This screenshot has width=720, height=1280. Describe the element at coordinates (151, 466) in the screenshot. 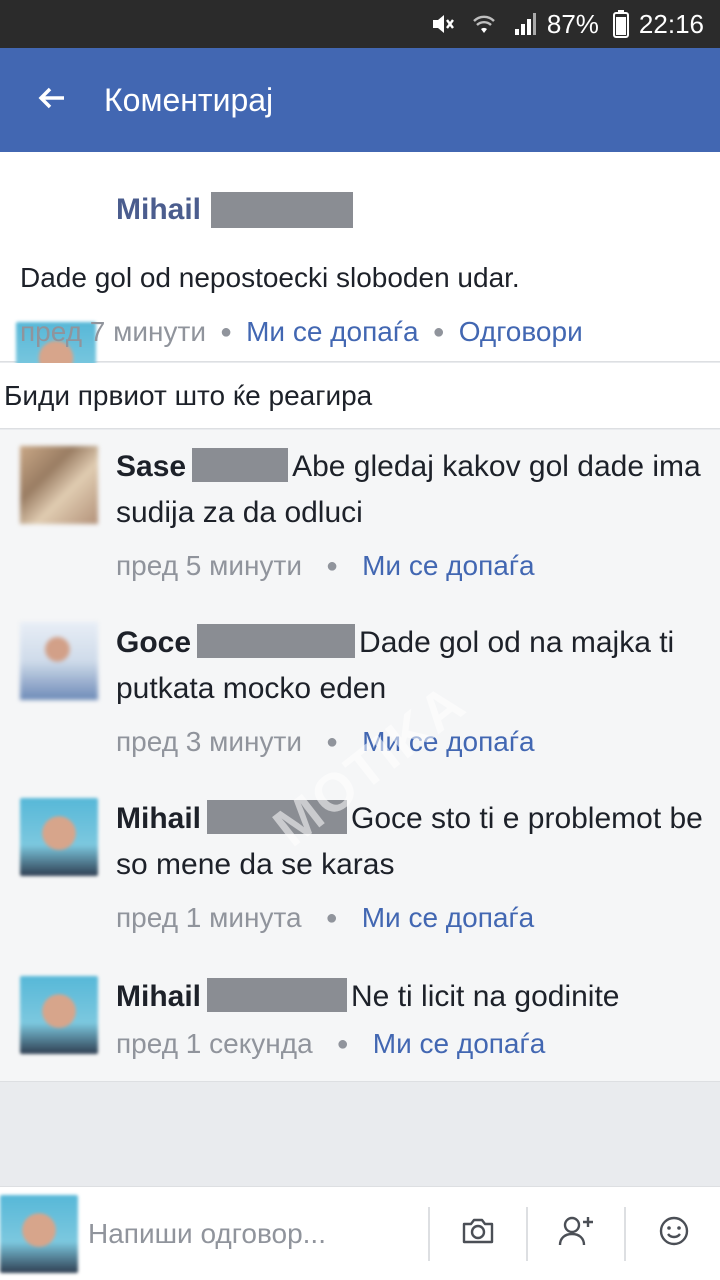

I see `reply-author: Sase` at that location.